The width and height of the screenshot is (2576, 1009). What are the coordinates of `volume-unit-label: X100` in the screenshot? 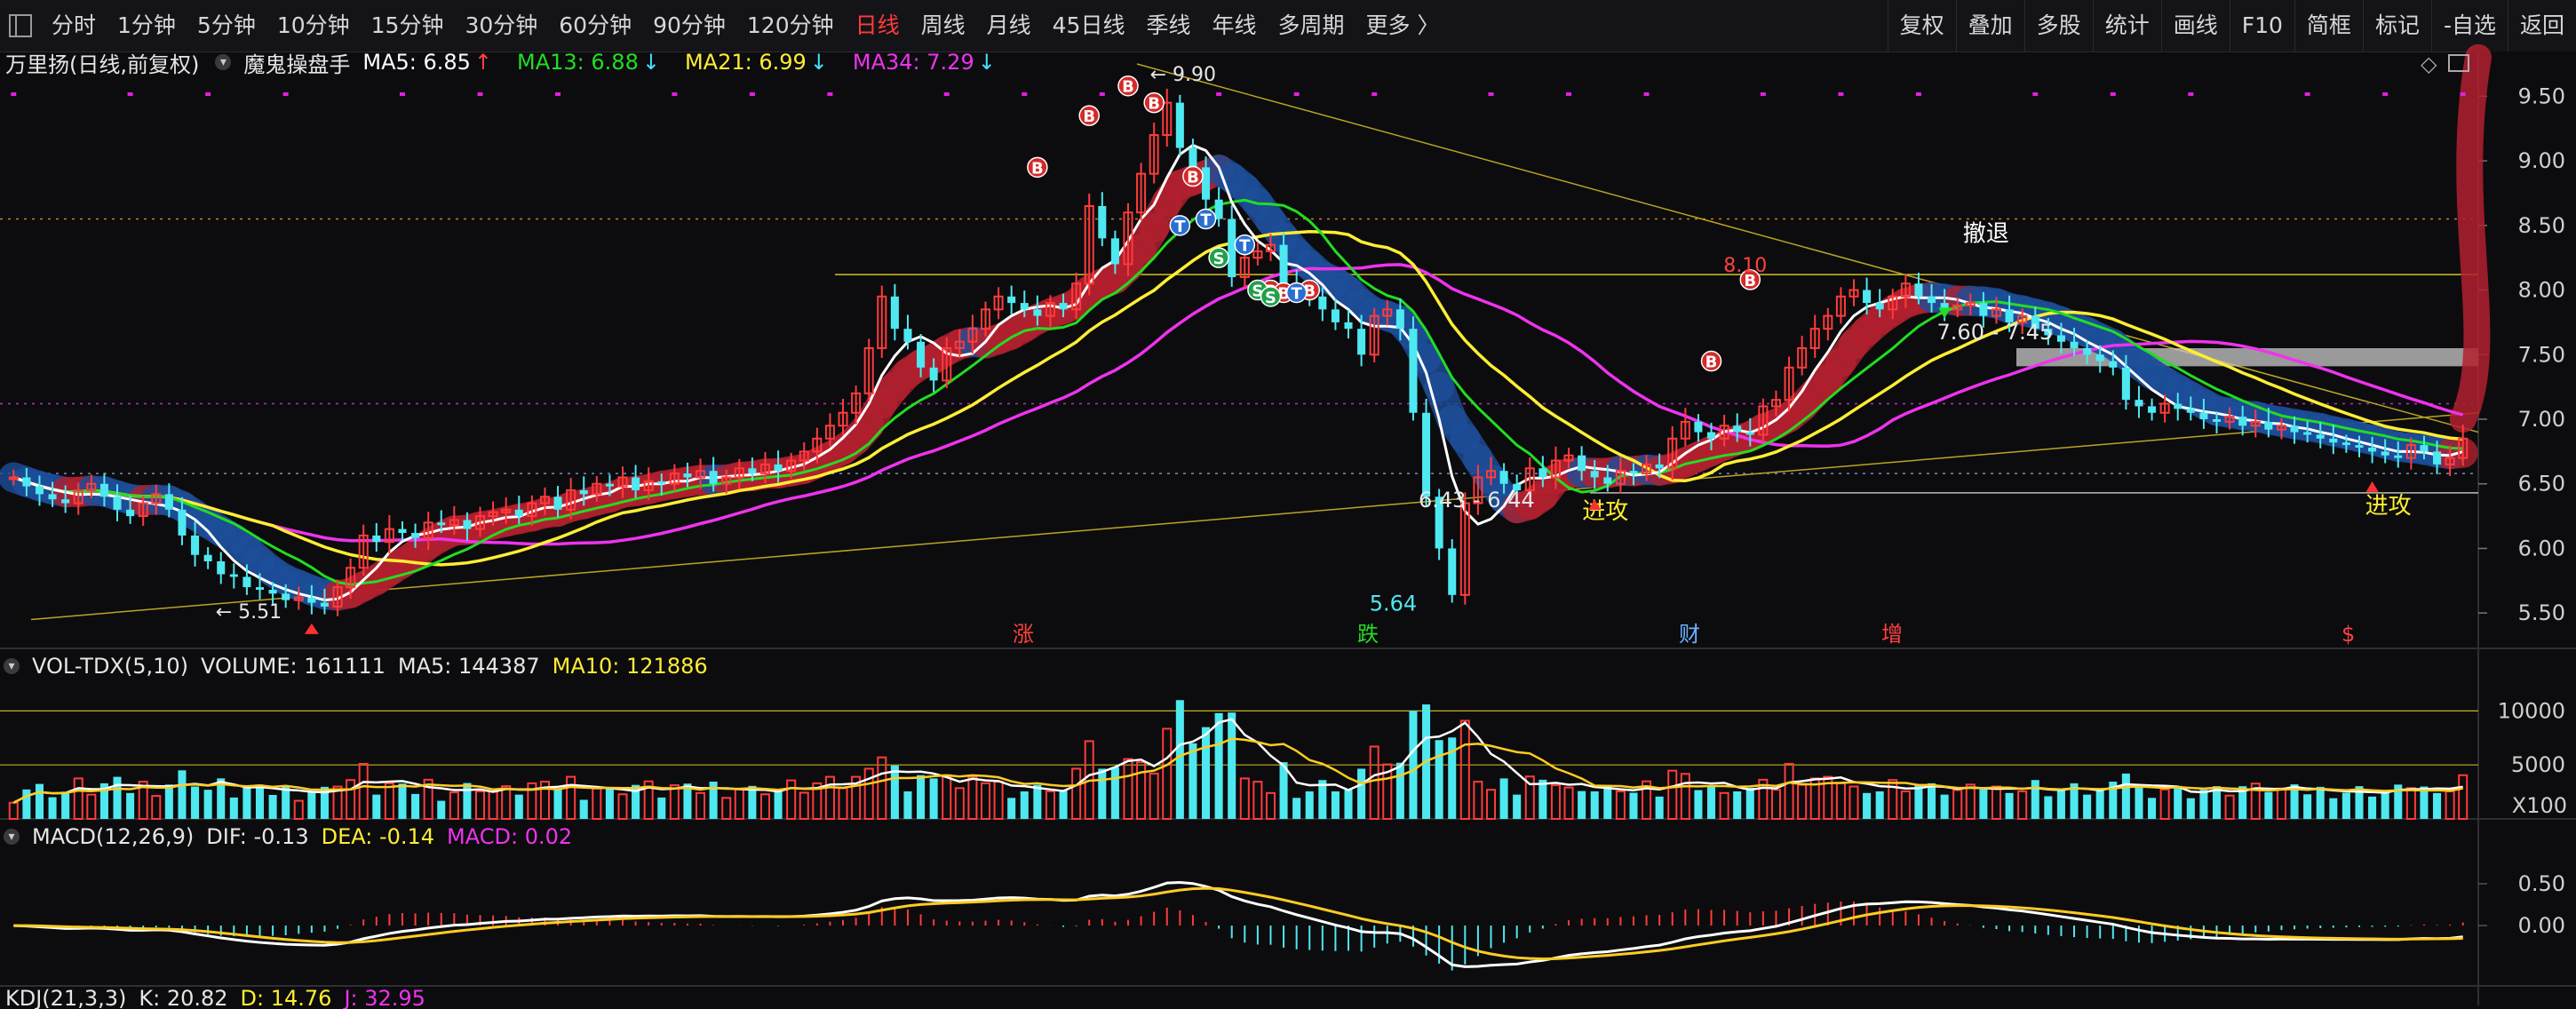 It's located at (2539, 805).